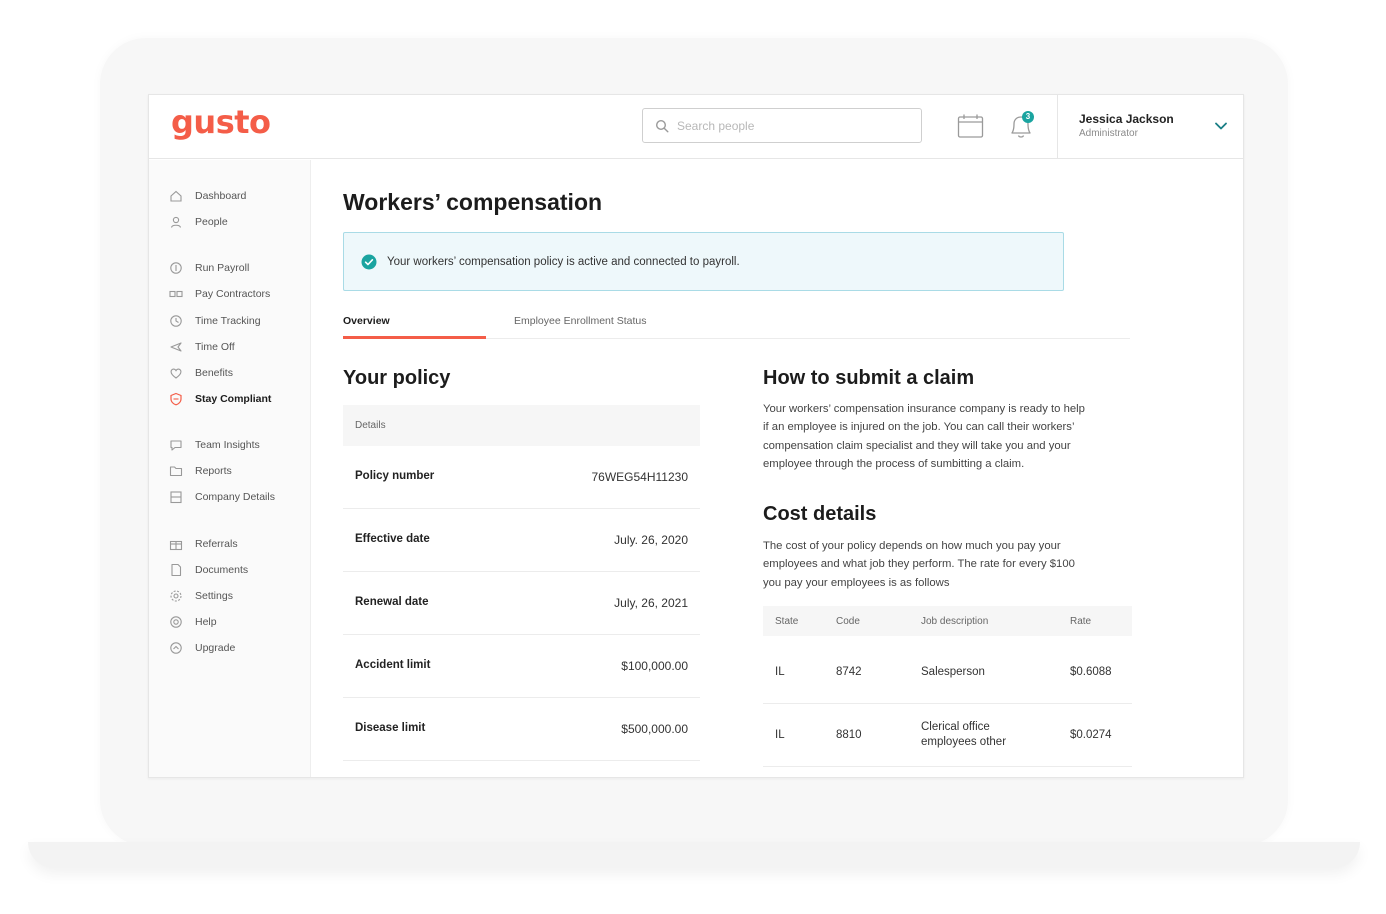 This screenshot has width=1386, height=914. I want to click on policy-row-disease-limit: Disease limit $500,000.00, so click(521, 729).